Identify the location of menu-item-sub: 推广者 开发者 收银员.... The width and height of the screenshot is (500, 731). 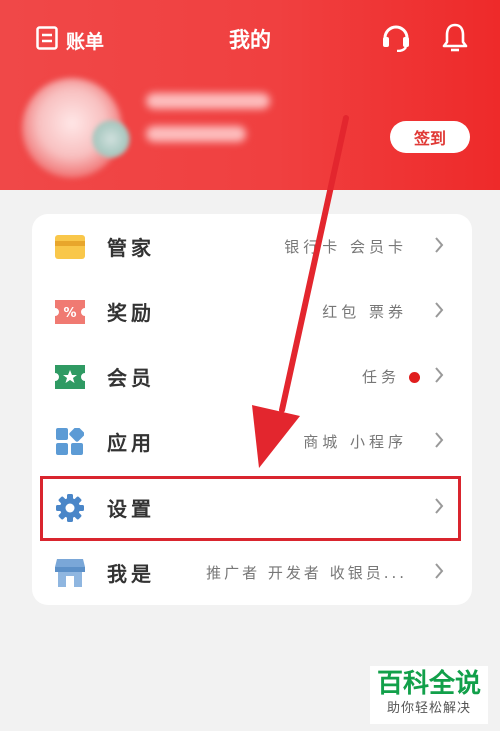
(306, 573).